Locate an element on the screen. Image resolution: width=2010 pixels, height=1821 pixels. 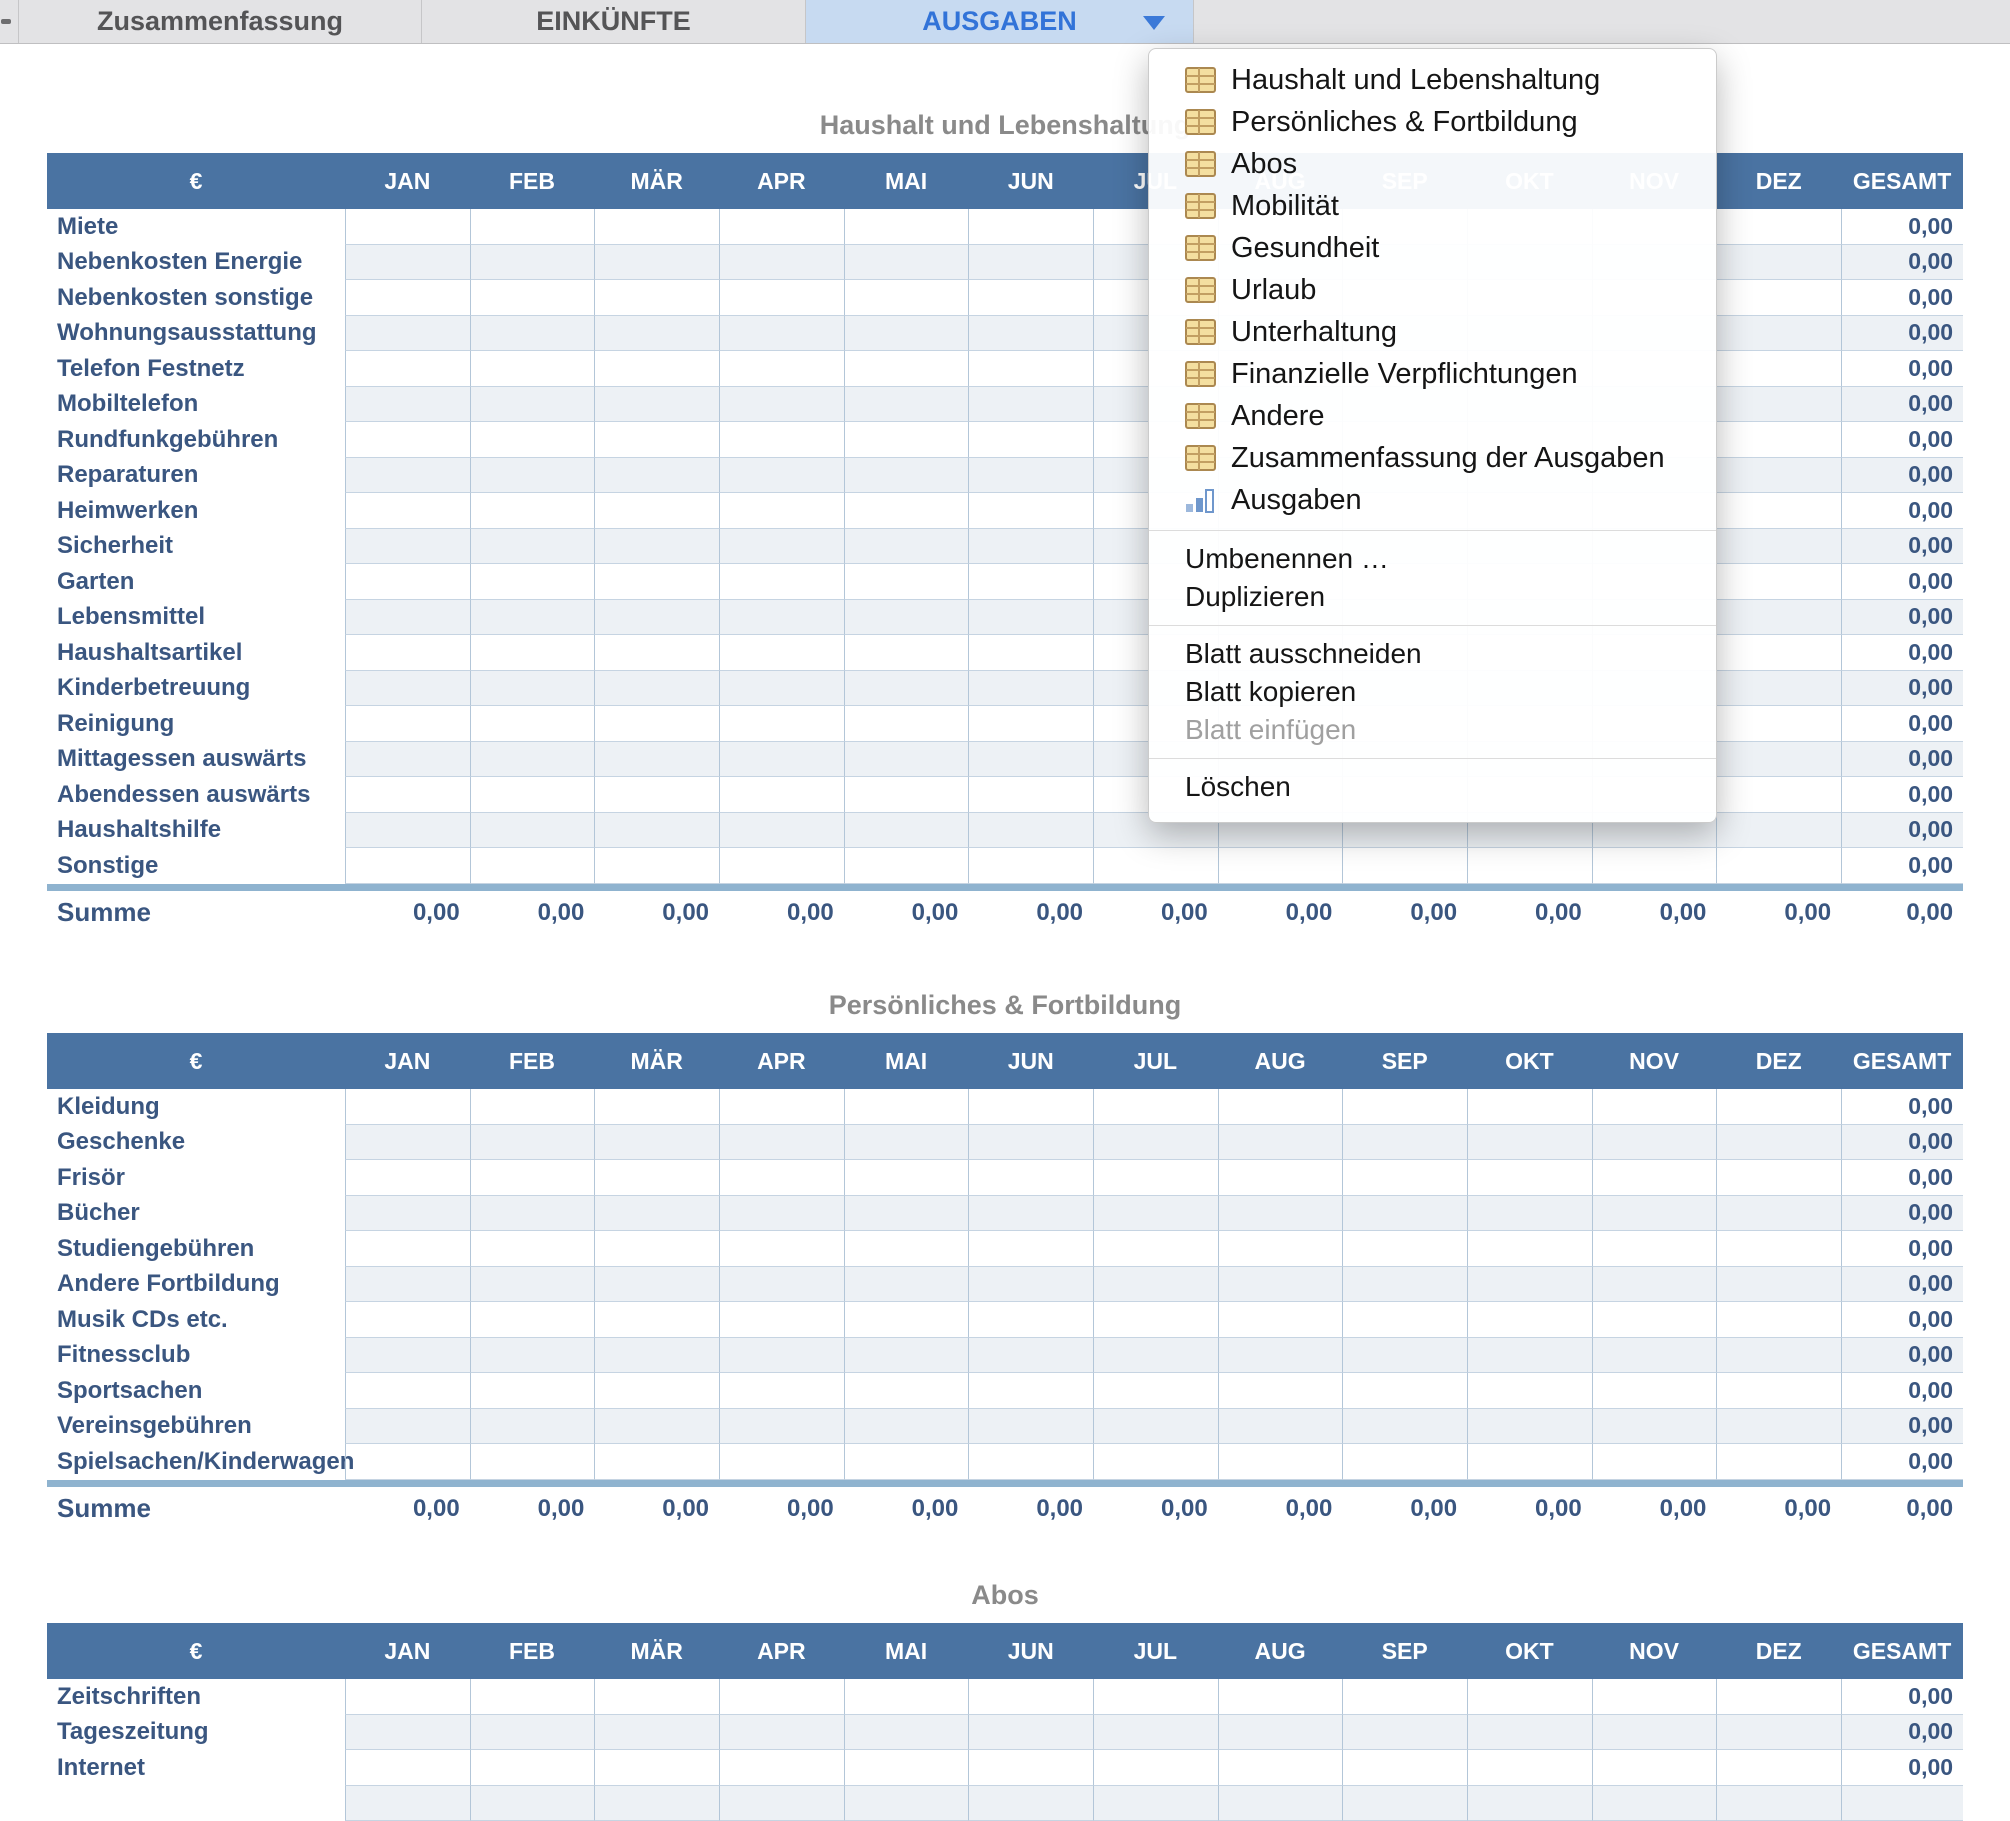
header-cell-feb: FEB is located at coordinates (532, 1061).